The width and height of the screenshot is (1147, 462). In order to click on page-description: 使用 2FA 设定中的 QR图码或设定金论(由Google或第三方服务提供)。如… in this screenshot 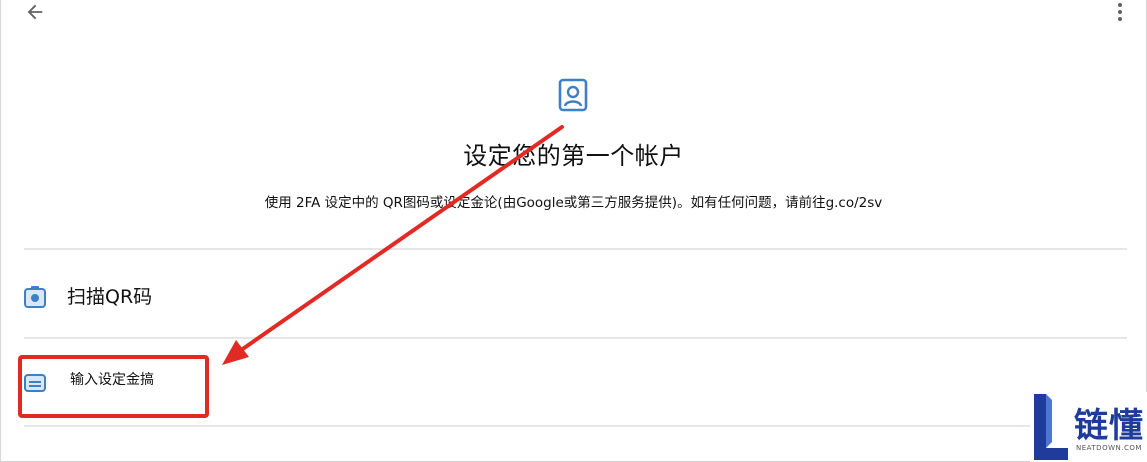, I will do `click(573, 203)`.